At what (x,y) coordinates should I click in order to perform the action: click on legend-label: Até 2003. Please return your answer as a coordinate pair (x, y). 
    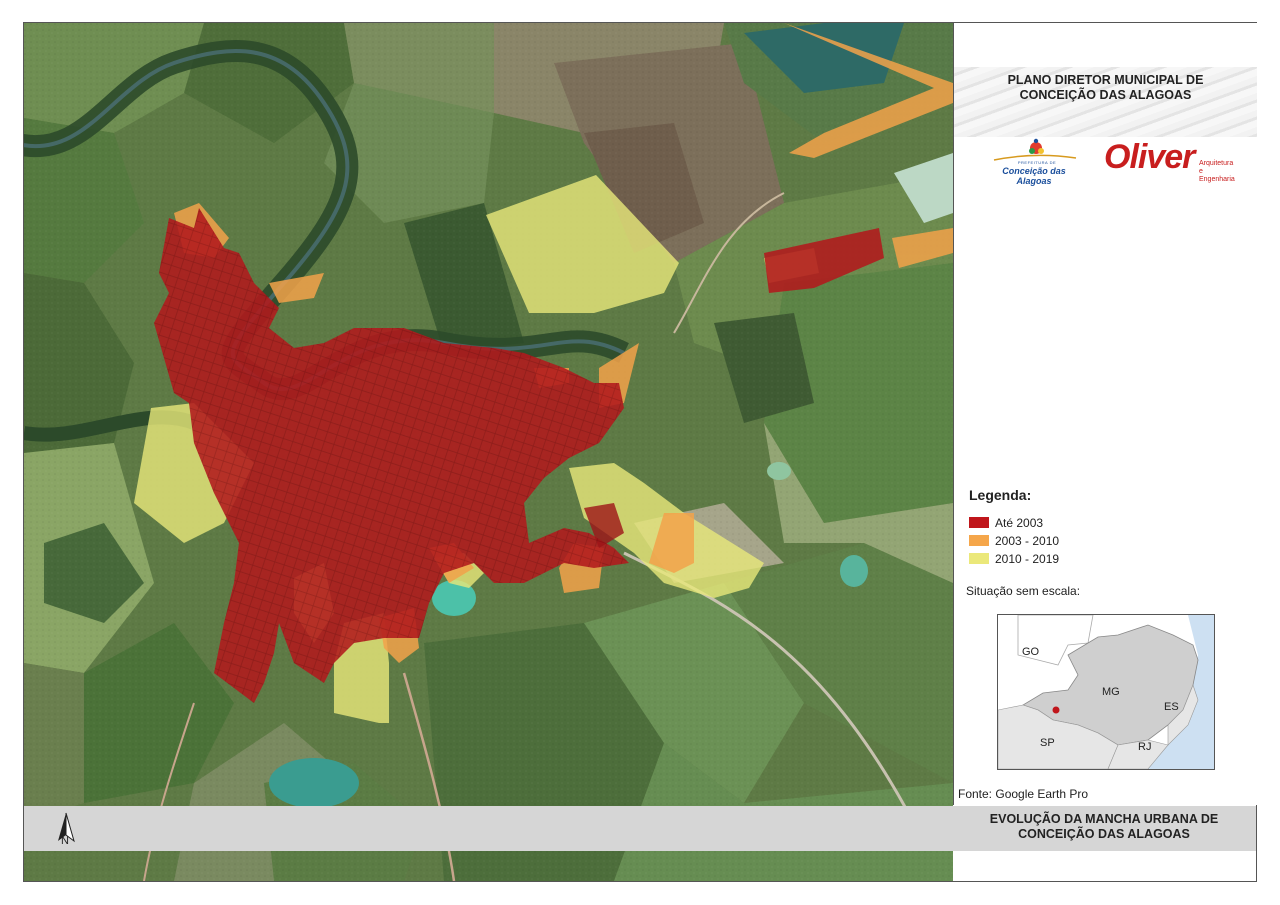
    Looking at the image, I should click on (1019, 523).